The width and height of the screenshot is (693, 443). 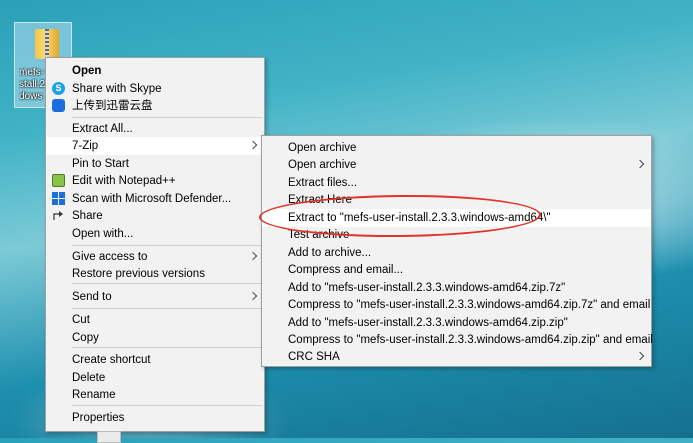 I want to click on menu-item-cut: Cut, so click(x=155, y=320).